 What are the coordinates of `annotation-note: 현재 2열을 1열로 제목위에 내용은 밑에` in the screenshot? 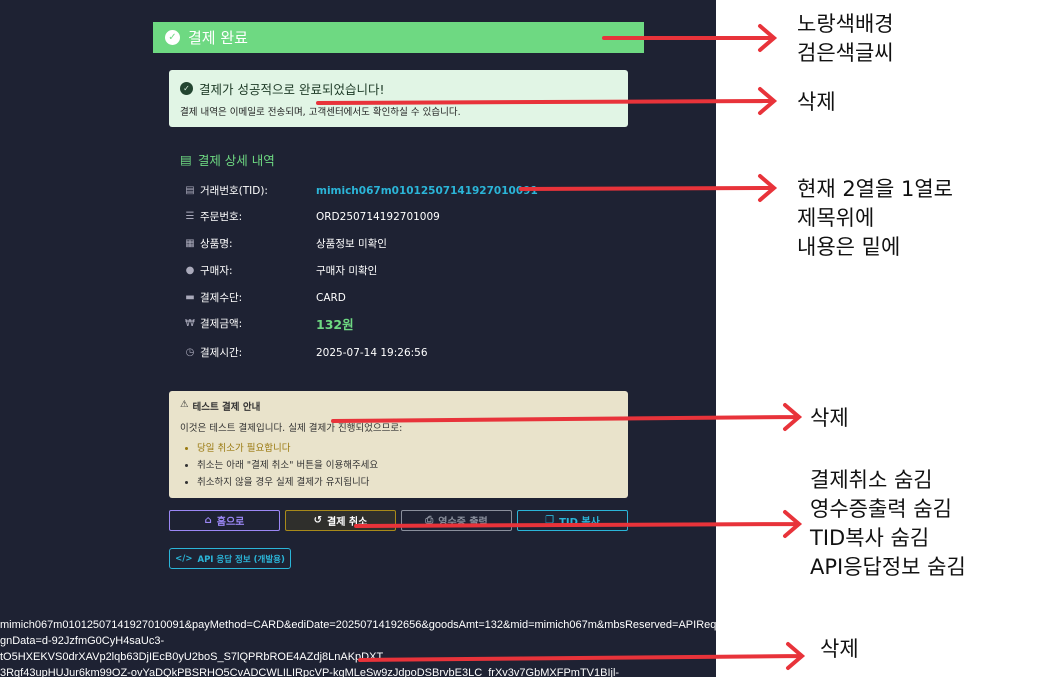 It's located at (875, 218).